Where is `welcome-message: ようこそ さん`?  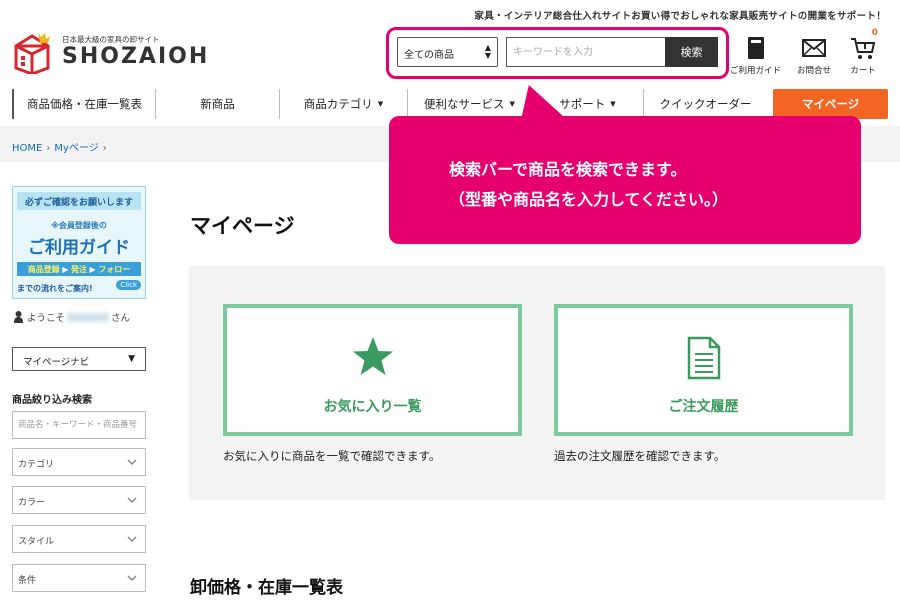 welcome-message: ようこそ さん is located at coordinates (72, 317).